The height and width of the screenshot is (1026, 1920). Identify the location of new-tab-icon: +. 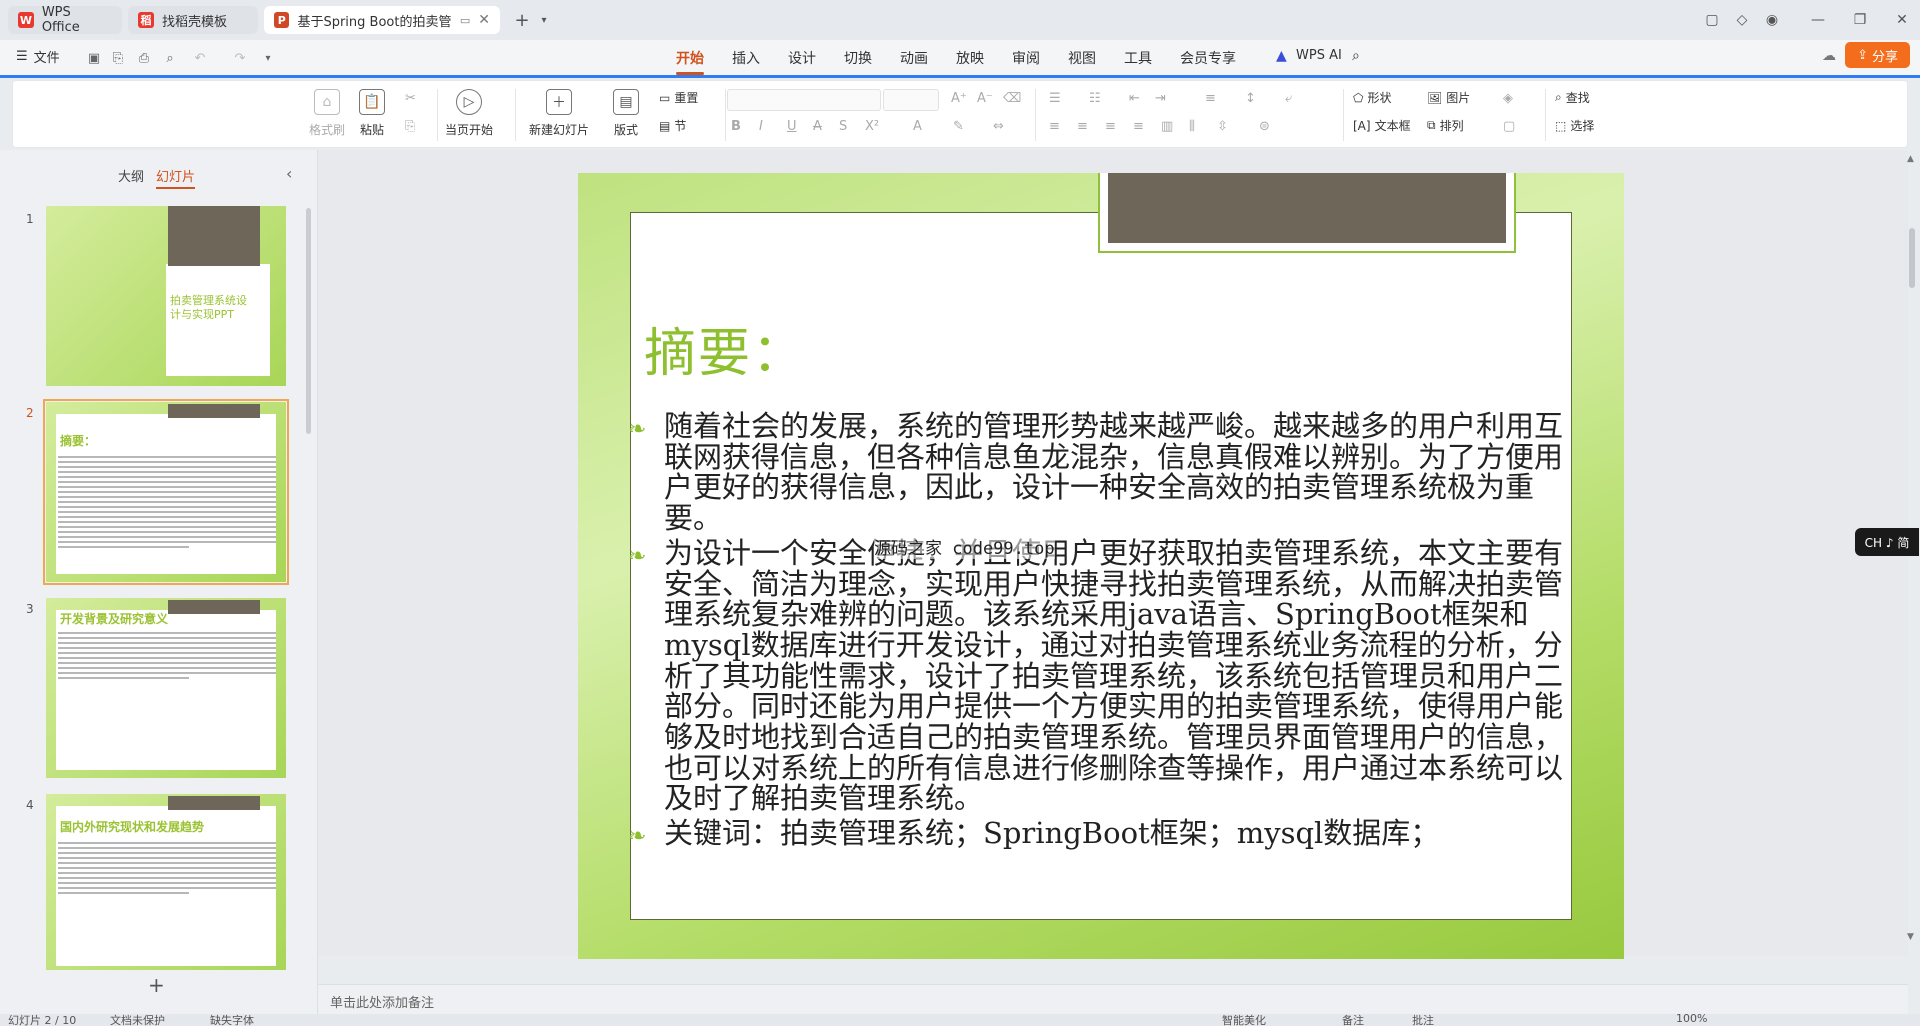
(522, 20).